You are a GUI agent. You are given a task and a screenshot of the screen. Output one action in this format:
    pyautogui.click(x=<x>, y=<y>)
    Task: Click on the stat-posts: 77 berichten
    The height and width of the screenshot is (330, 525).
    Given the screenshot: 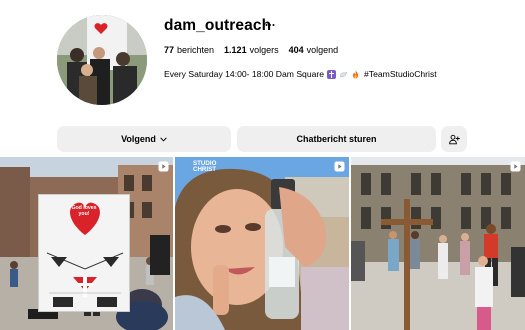 What is the action you would take?
    pyautogui.click(x=189, y=50)
    